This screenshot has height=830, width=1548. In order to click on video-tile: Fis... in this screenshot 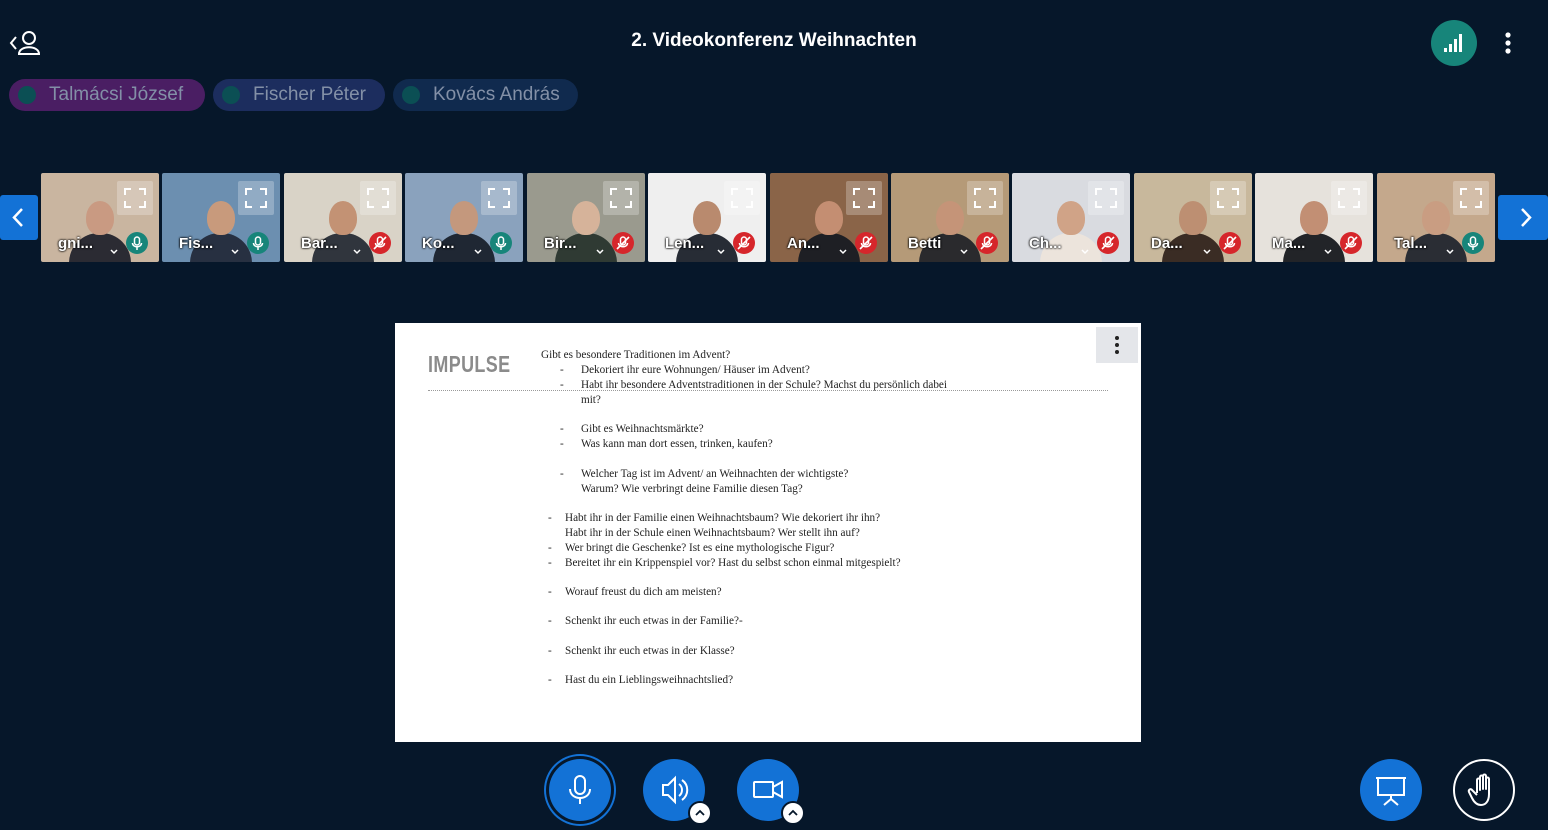, I will do `click(221, 217)`.